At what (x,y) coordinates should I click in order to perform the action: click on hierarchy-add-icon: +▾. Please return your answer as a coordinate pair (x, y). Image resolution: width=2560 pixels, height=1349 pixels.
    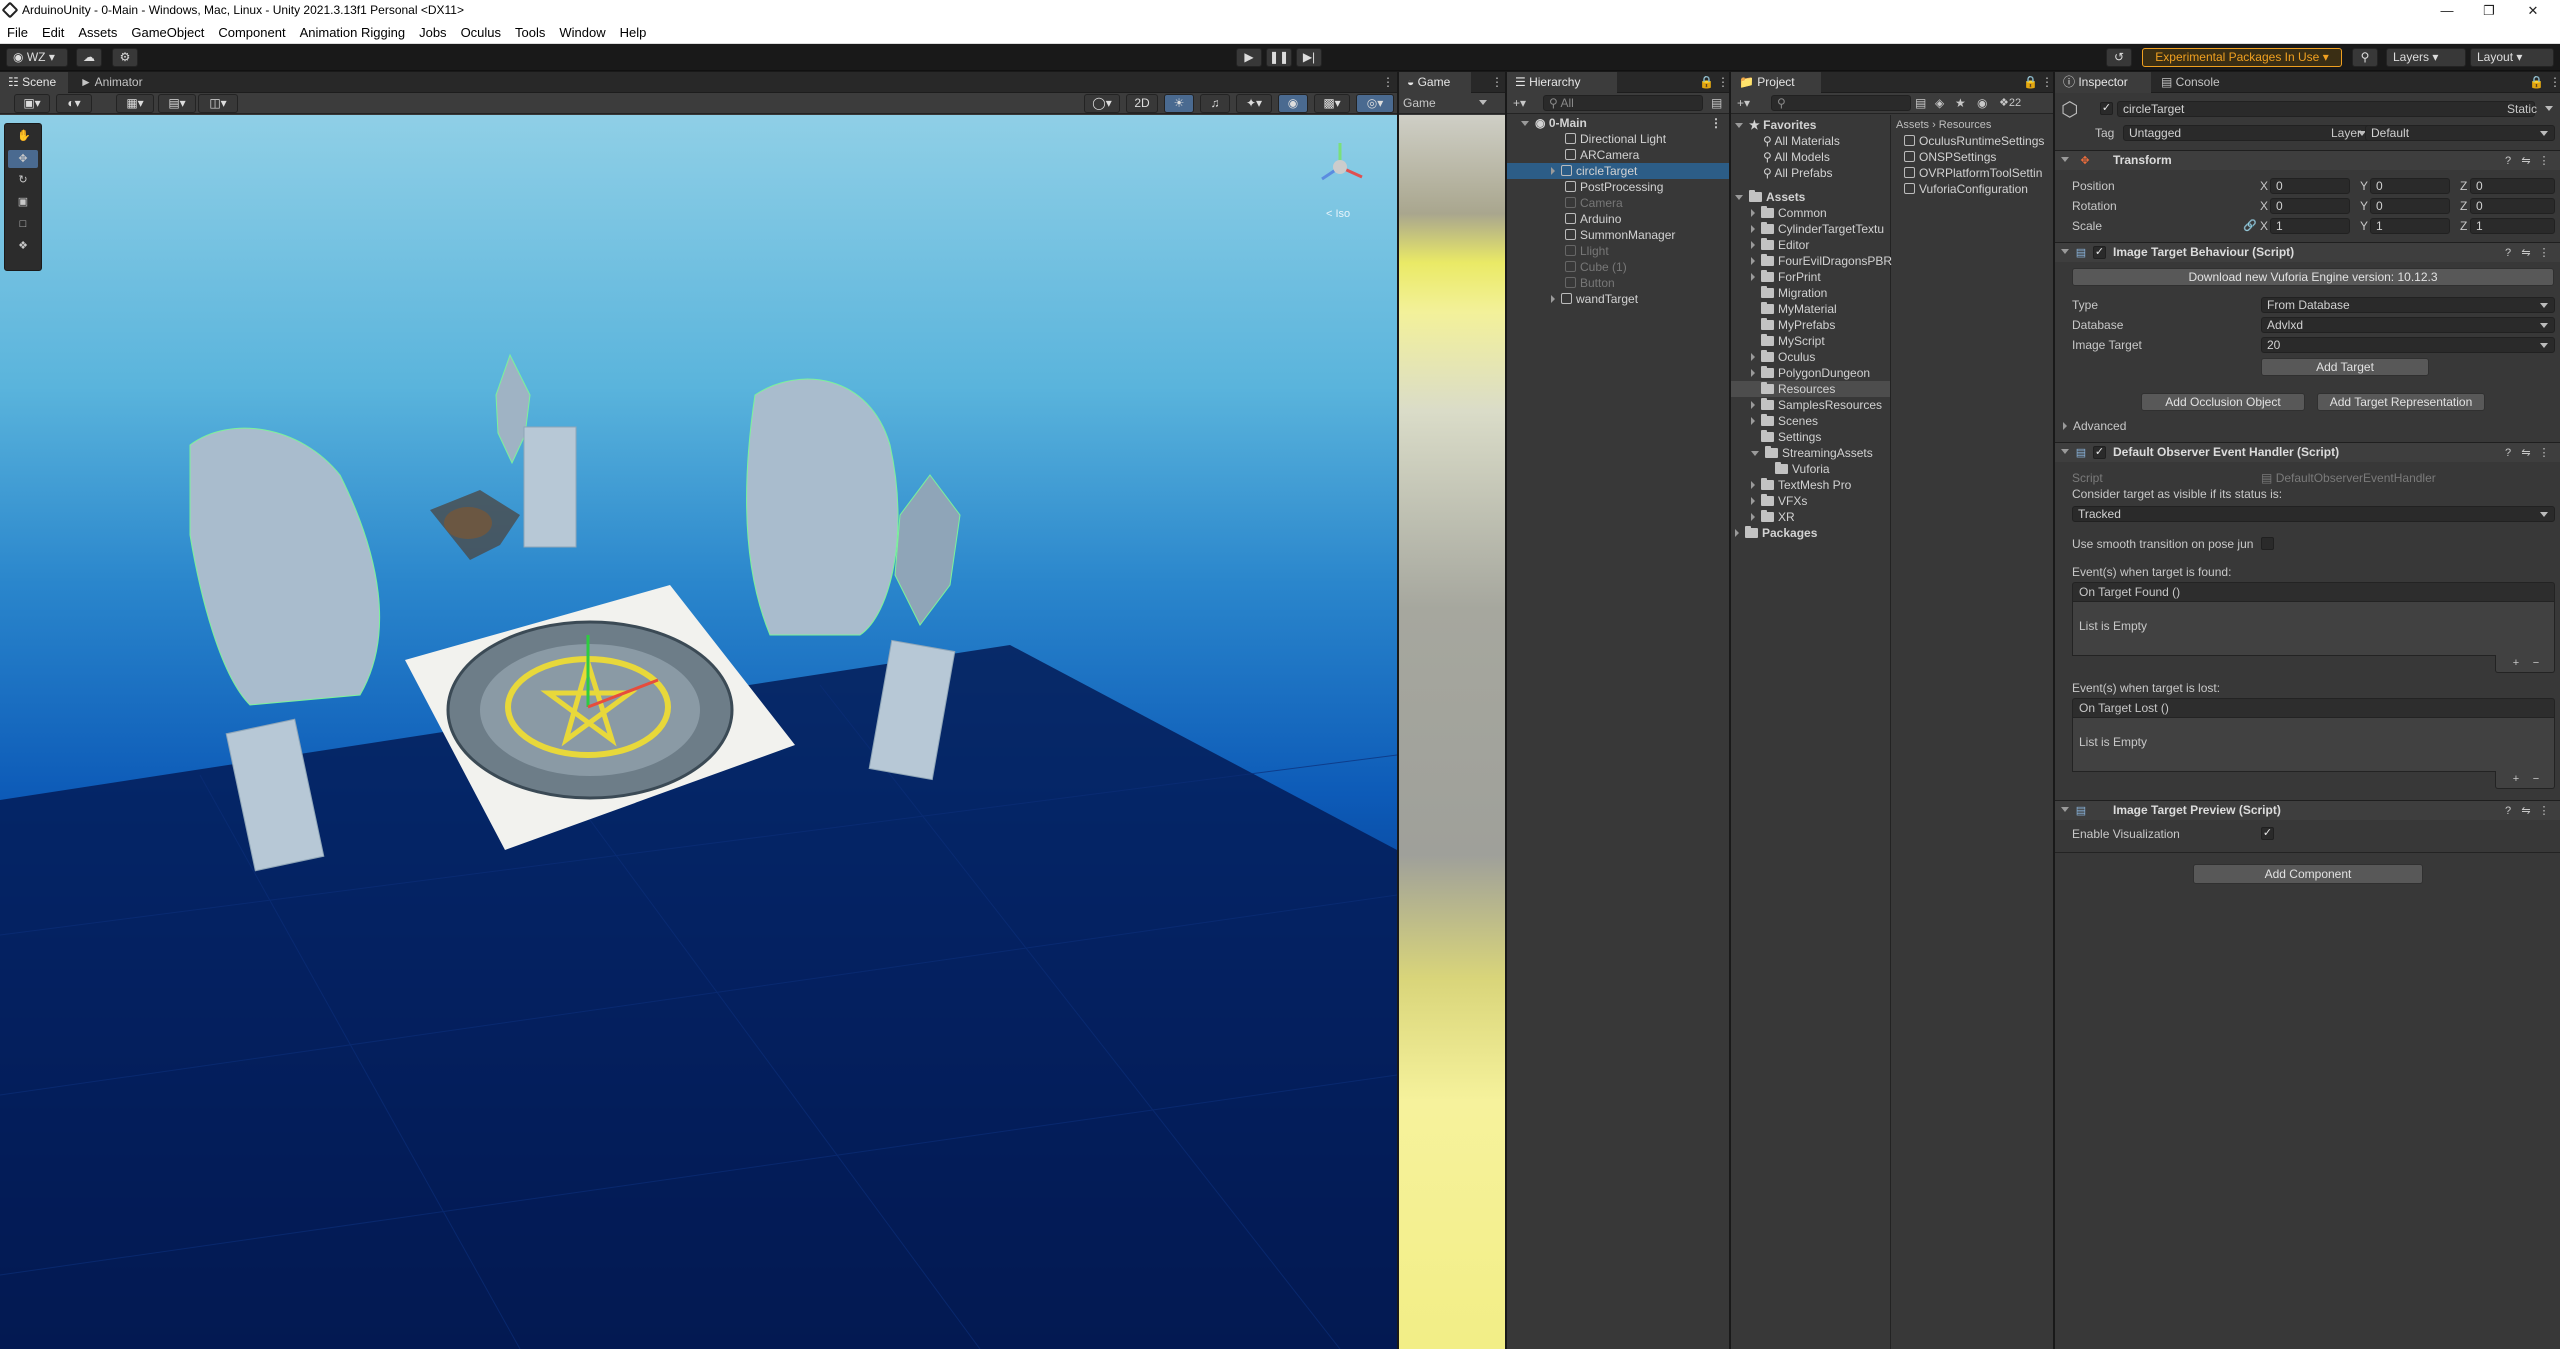
    Looking at the image, I should click on (1519, 103).